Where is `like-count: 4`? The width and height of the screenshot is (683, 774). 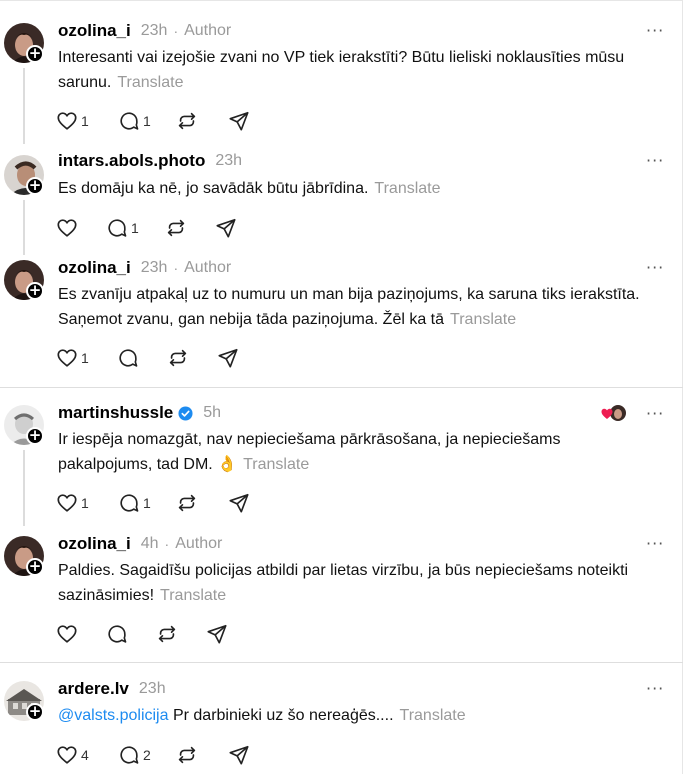
like-count: 4 is located at coordinates (85, 755).